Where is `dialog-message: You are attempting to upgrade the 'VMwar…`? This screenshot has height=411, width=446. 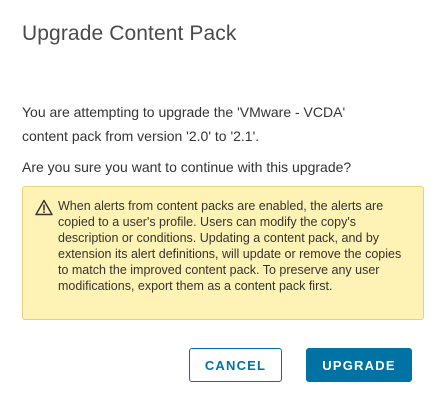 dialog-message: You are attempting to upgrade the 'VMwar… is located at coordinates (212, 124).